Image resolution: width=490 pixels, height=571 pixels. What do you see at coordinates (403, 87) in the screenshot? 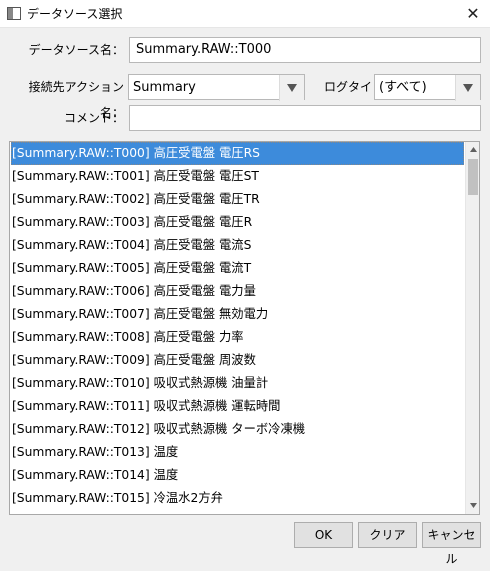
I see `logtype-select-value: (すべて)` at bounding box center [403, 87].